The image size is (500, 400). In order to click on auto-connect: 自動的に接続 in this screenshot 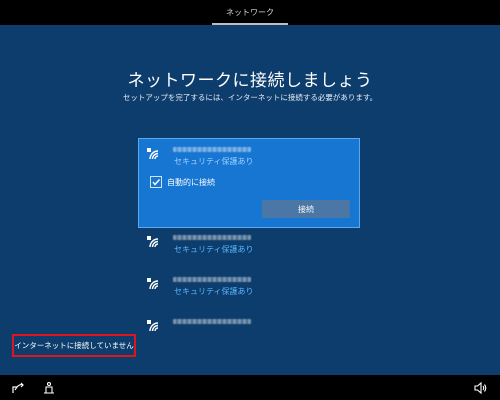, I will do `click(182, 182)`.